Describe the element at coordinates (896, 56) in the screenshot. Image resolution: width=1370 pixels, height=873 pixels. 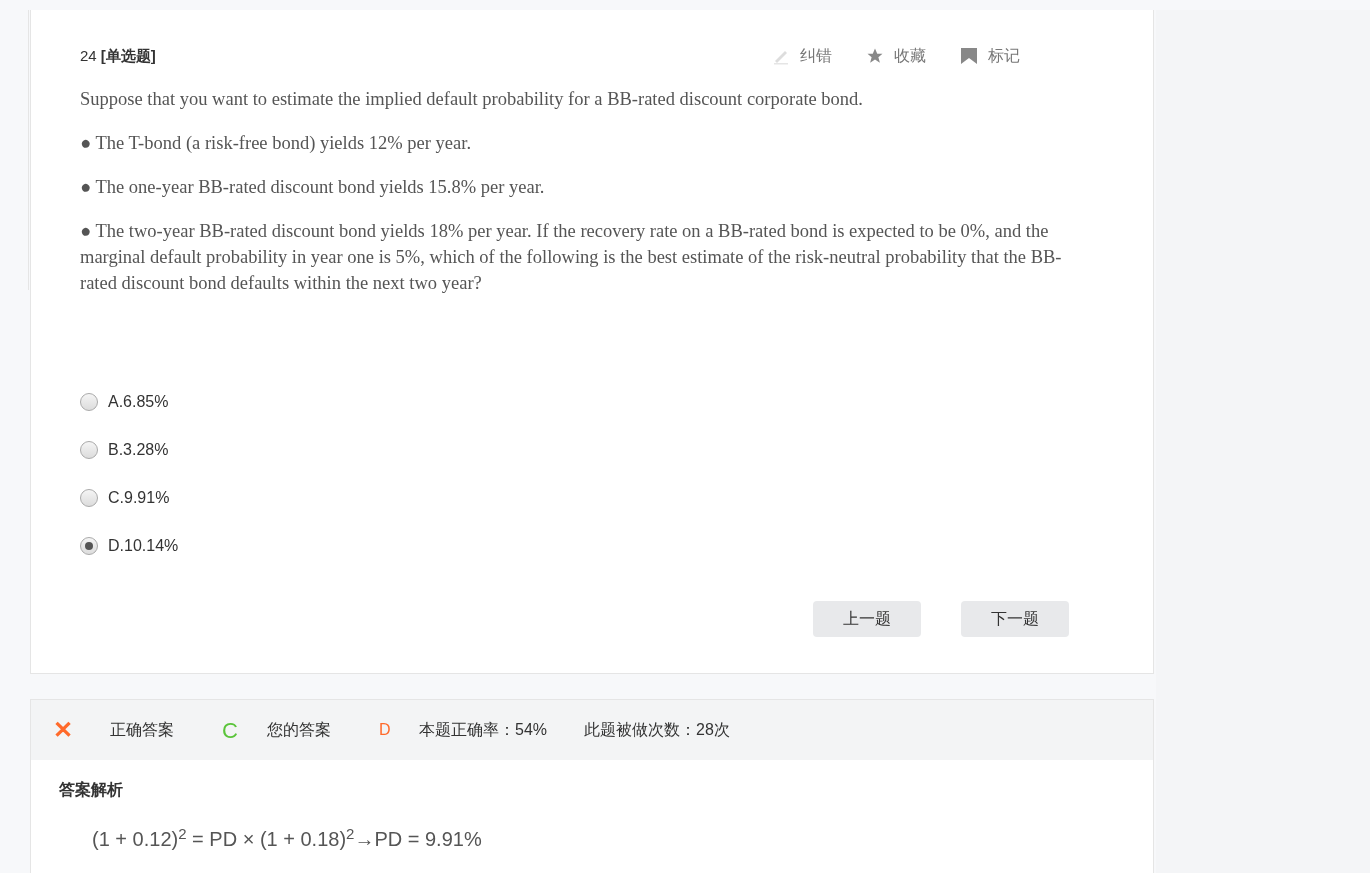
I see `star-action: 收藏` at that location.